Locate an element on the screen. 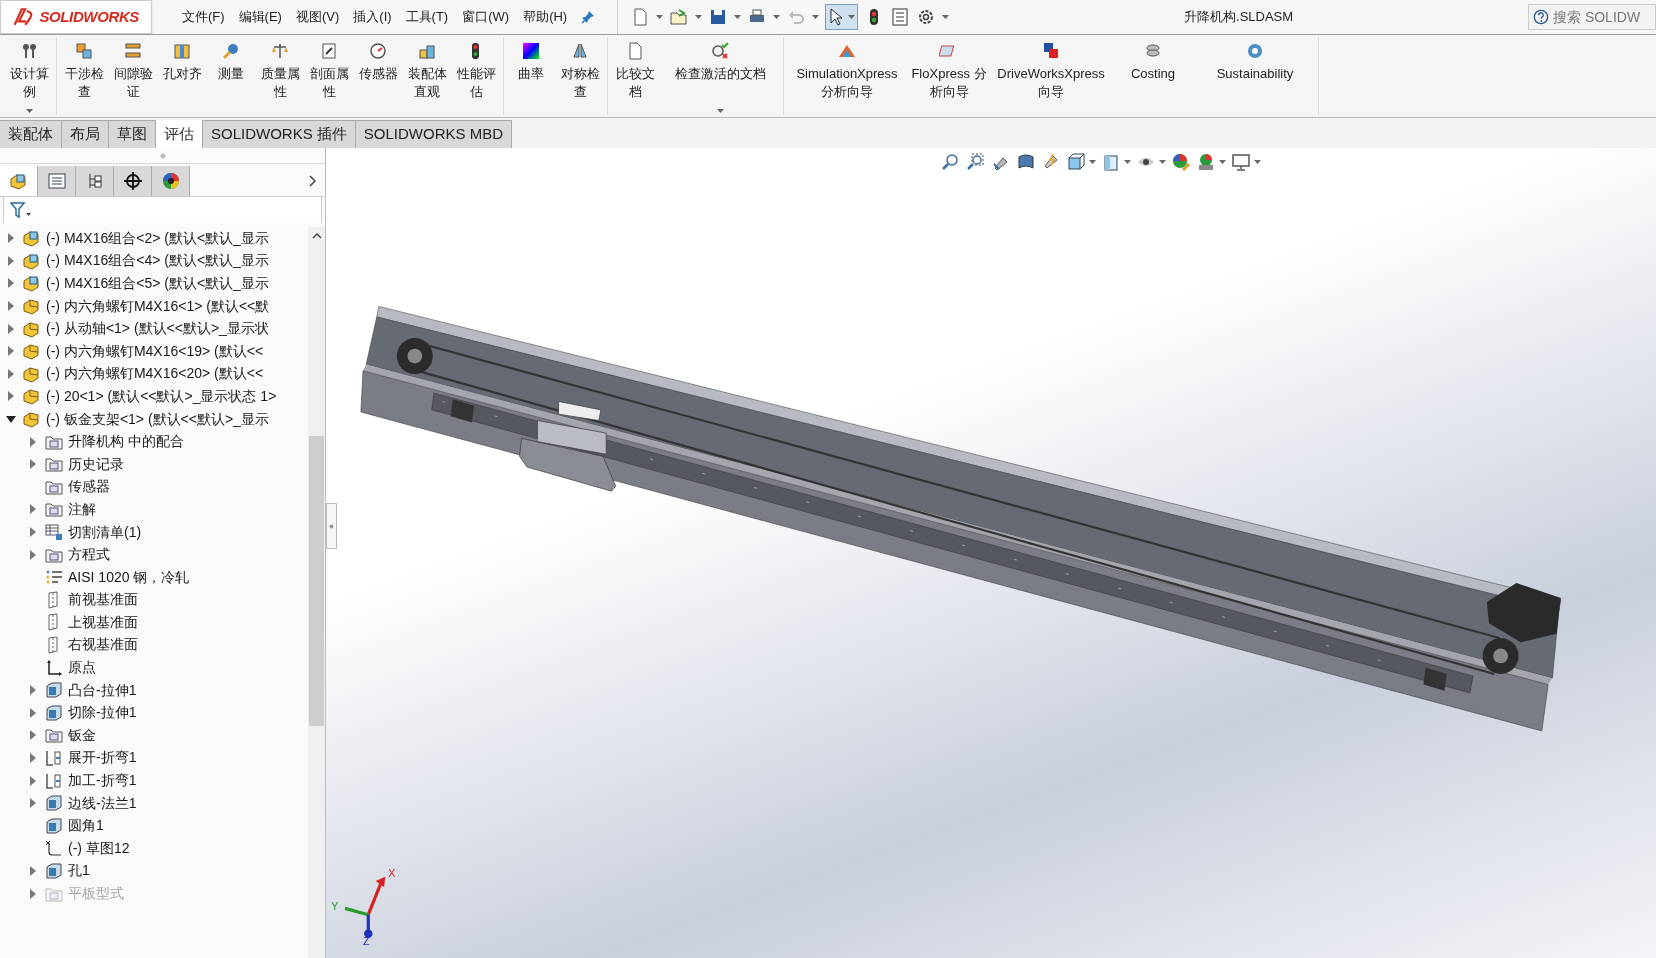 The height and width of the screenshot is (958, 1656). menu-item: 编辑(E) is located at coordinates (260, 17).